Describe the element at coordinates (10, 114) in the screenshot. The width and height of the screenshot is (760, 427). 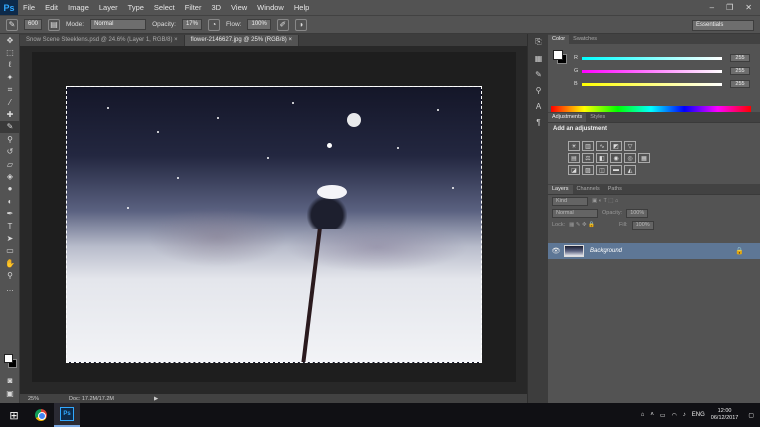
I see `healing-brush-tool-icon: ✚` at that location.